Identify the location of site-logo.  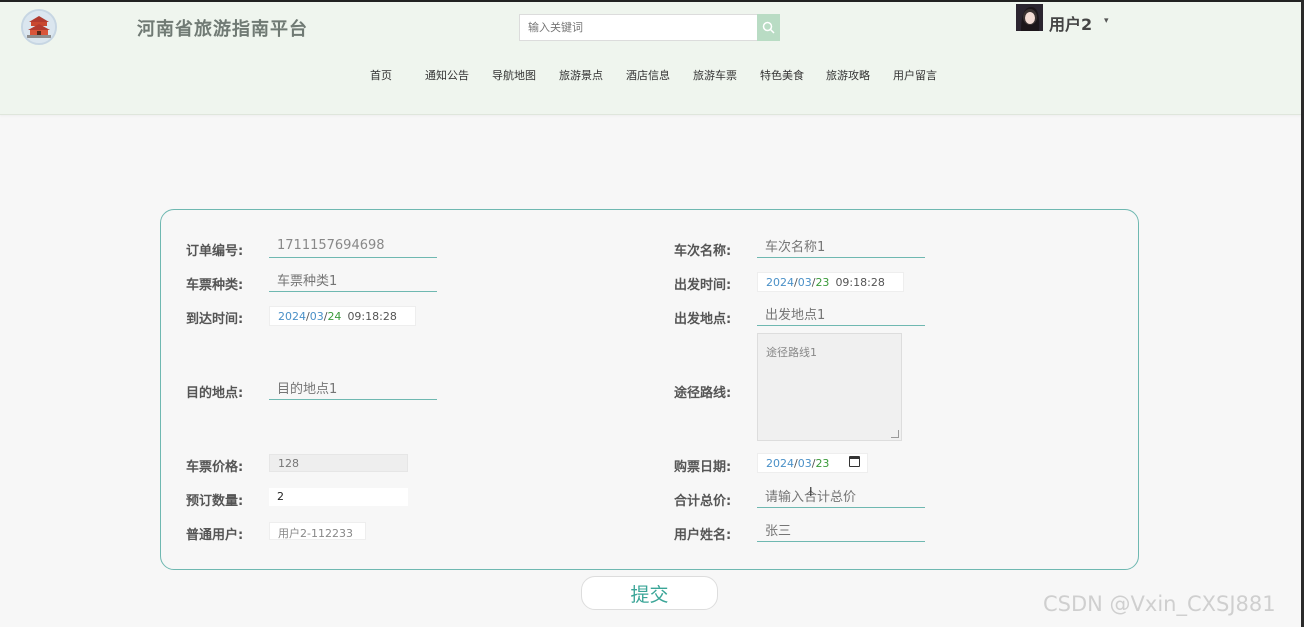
(39, 27).